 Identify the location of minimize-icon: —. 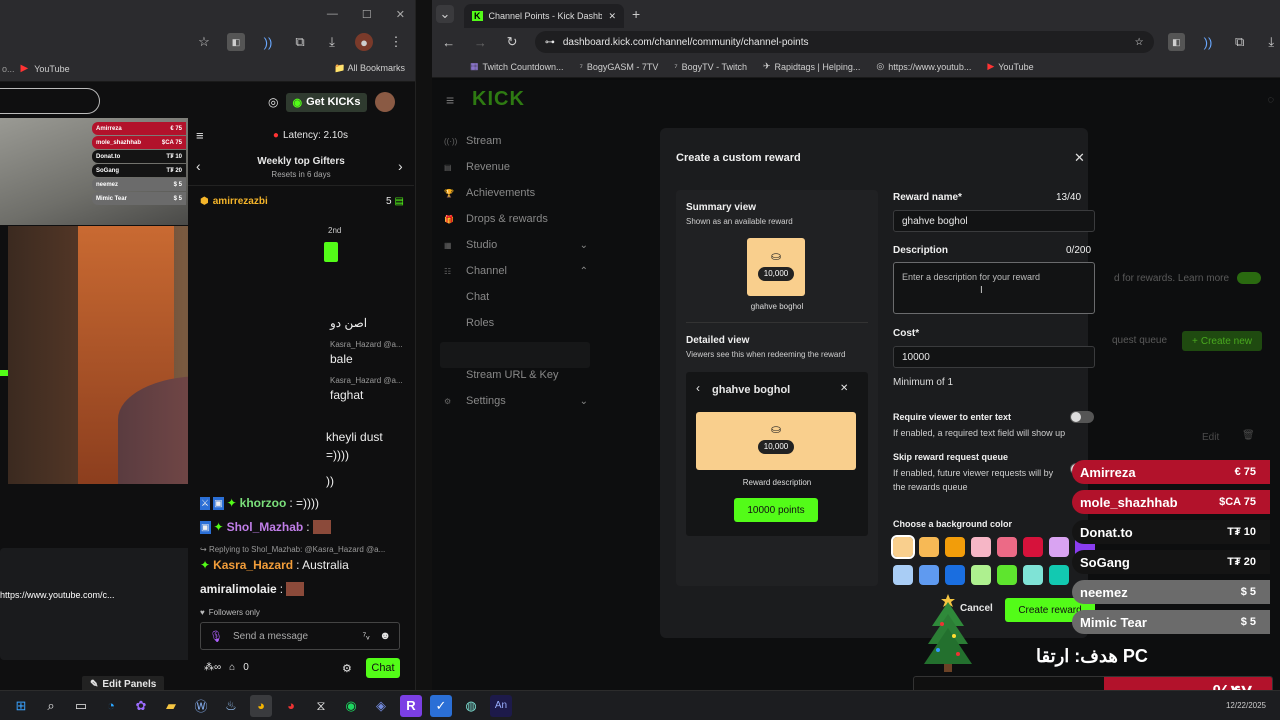
(332, 14).